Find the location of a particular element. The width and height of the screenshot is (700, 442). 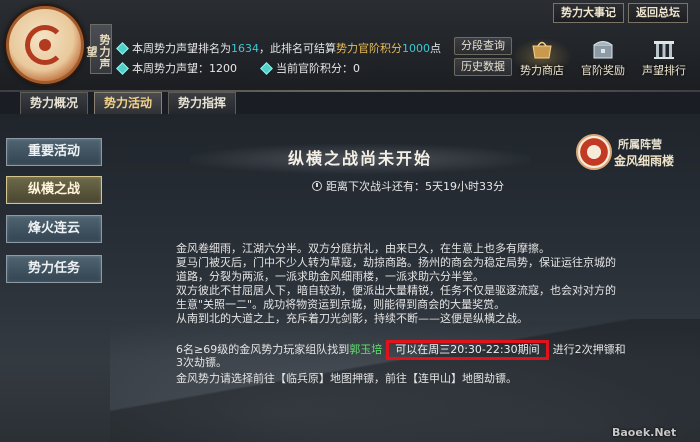

sidebar-item-beacon-fire: 烽火连云 is located at coordinates (54, 229).